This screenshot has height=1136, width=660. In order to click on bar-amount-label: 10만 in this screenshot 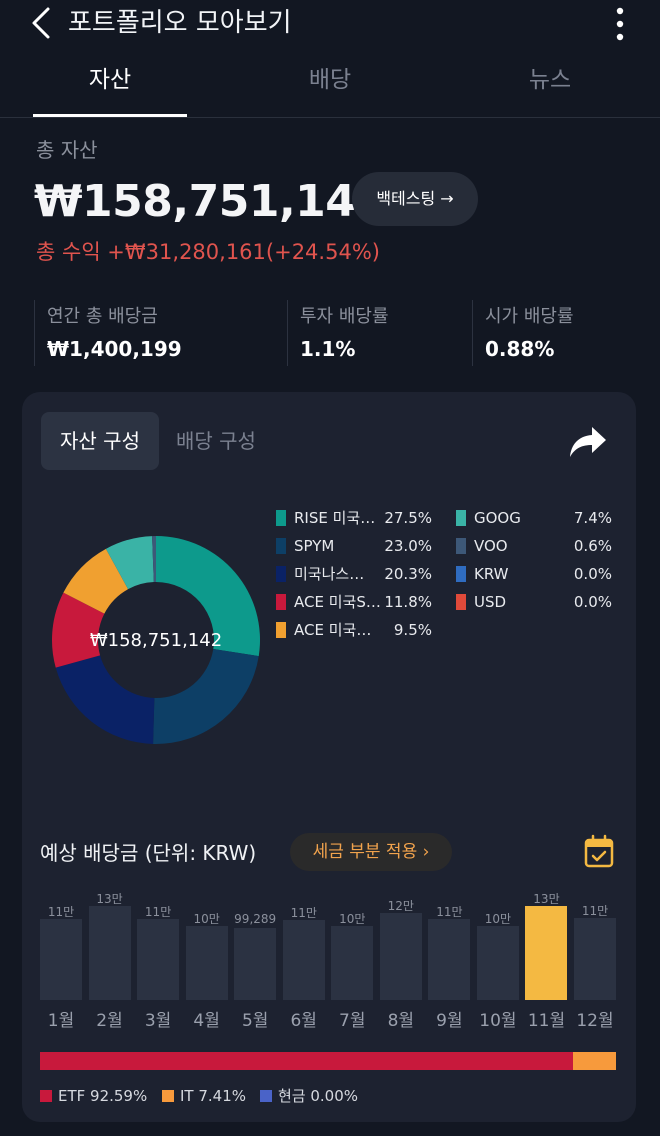, I will do `click(498, 919)`.